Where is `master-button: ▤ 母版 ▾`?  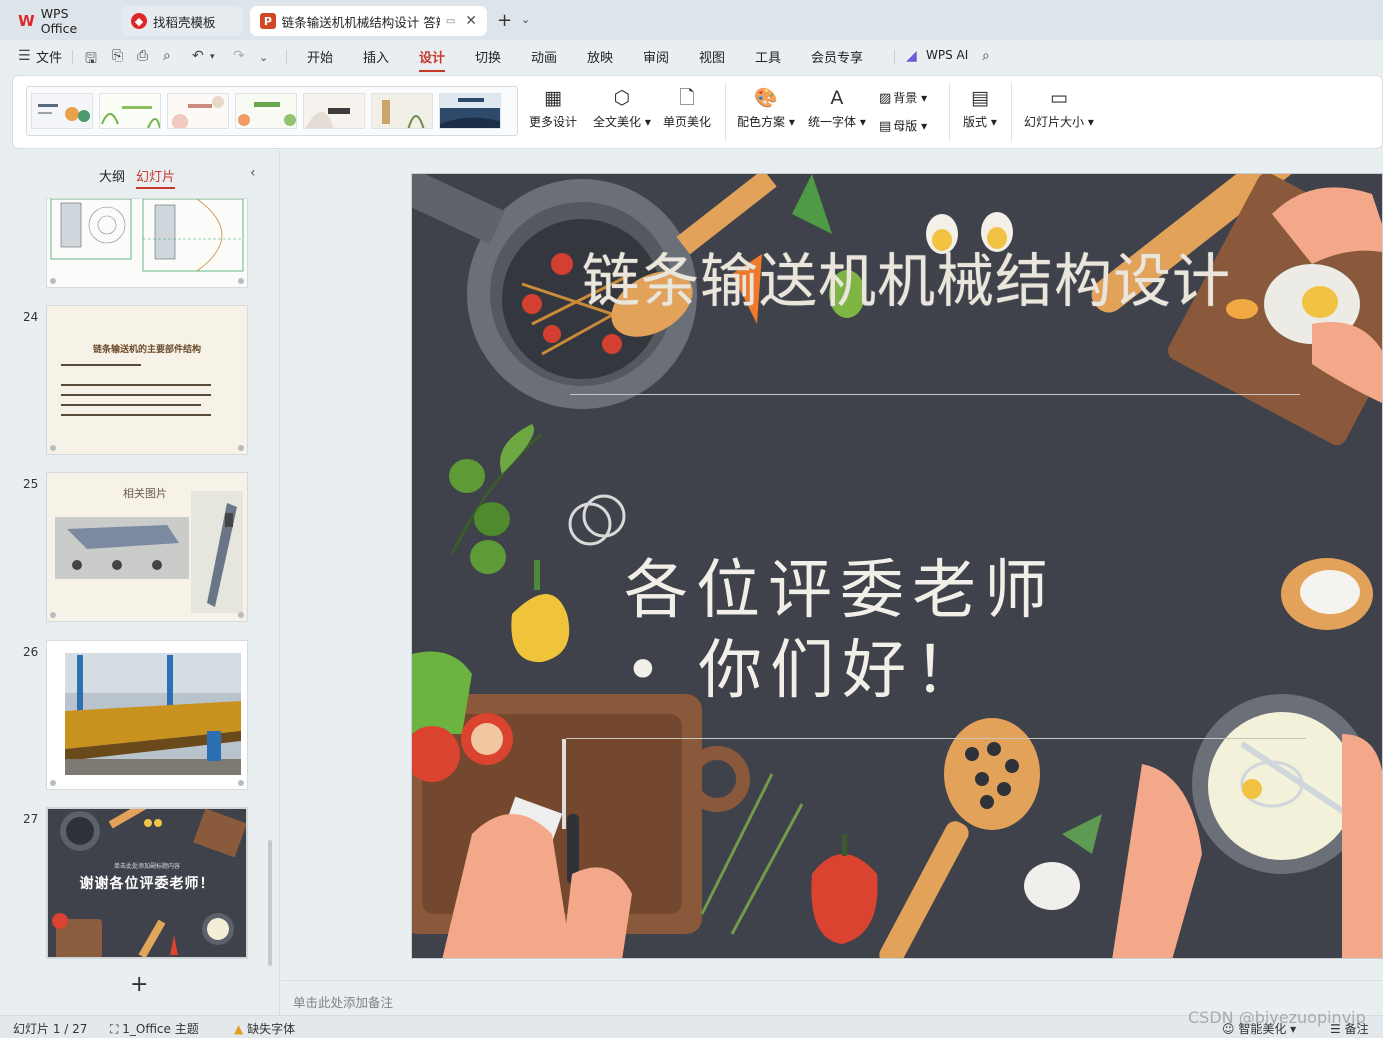
master-button: ▤ 母版 ▾ is located at coordinates (903, 125).